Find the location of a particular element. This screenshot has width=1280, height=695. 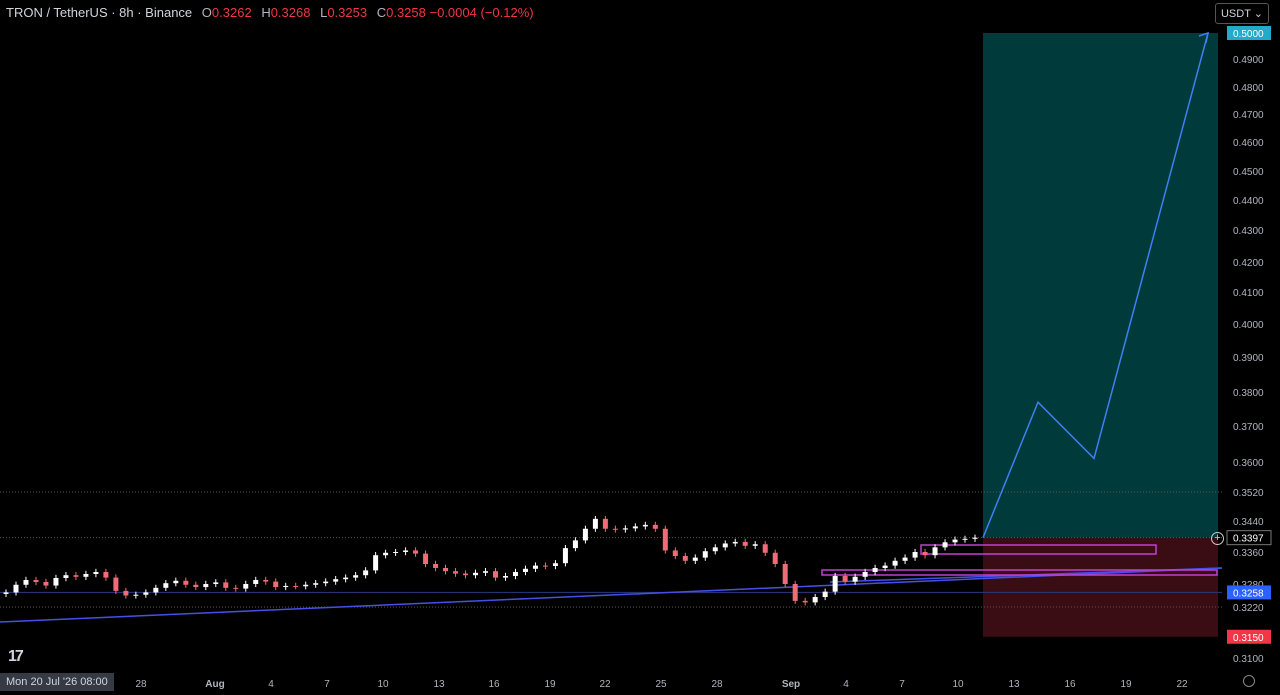

currency-button: USDT ⌄ is located at coordinates (1241, 13).